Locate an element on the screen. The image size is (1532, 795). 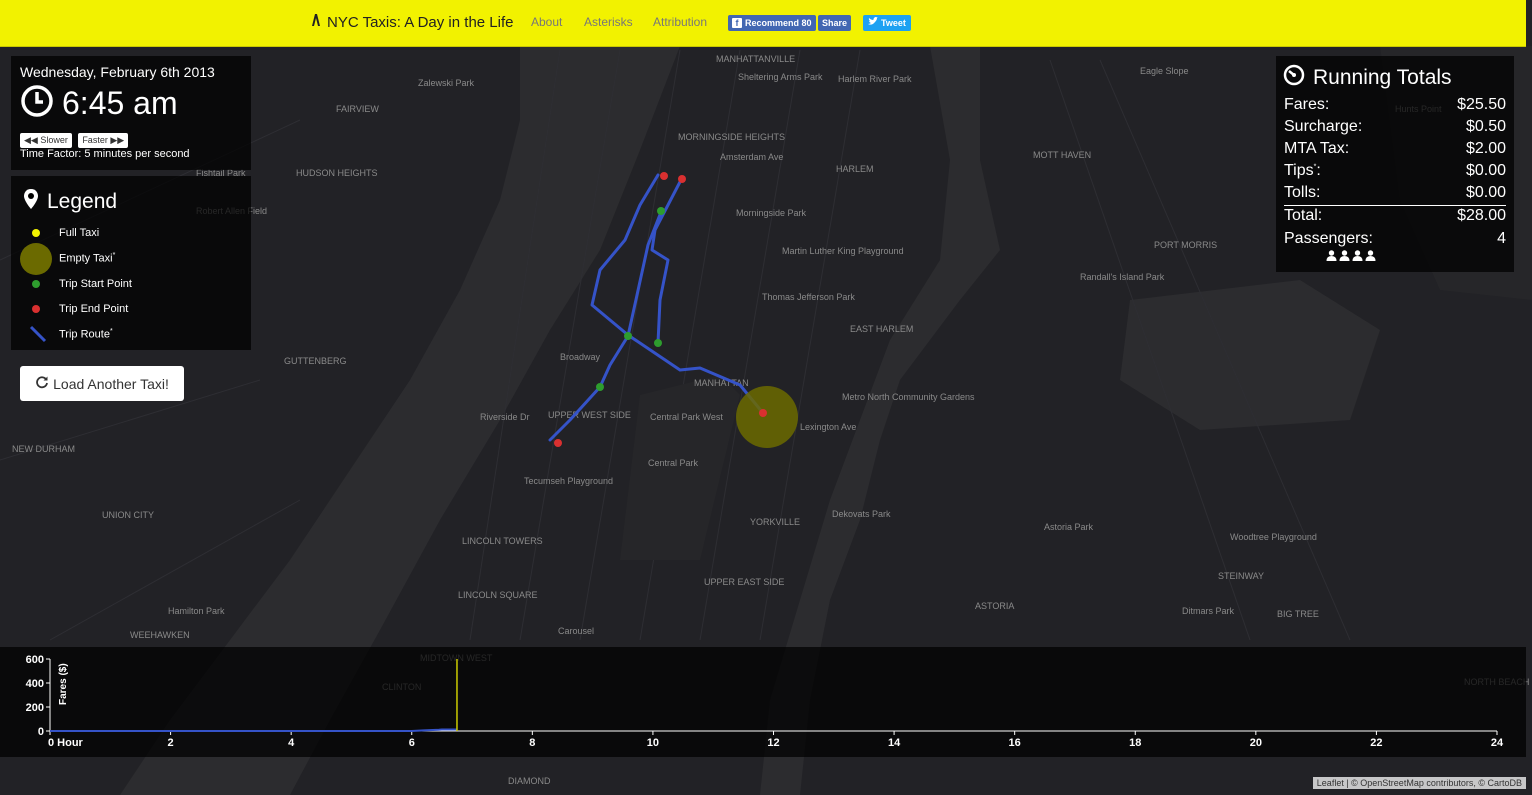
legend-header: Legend is located at coordinates (70, 201).